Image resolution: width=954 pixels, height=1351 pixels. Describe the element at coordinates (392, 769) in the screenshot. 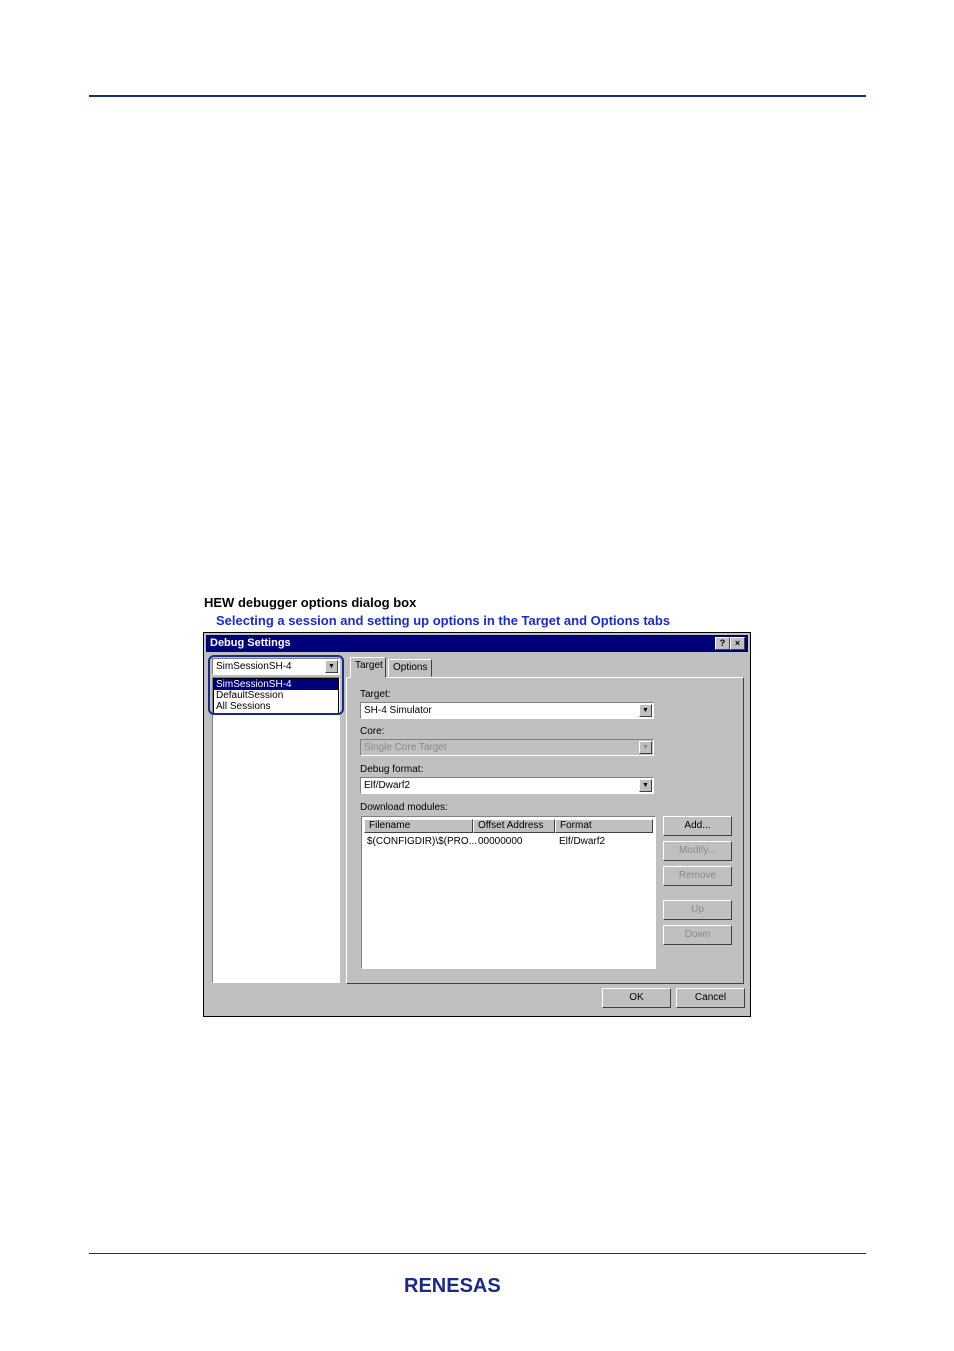

I see `debug-format-label: Debug format:` at that location.